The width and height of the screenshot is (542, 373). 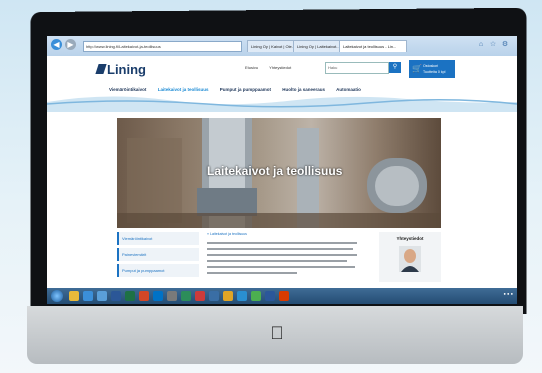 What do you see at coordinates (116, 296) in the screenshot?
I see `word-icon` at bounding box center [116, 296].